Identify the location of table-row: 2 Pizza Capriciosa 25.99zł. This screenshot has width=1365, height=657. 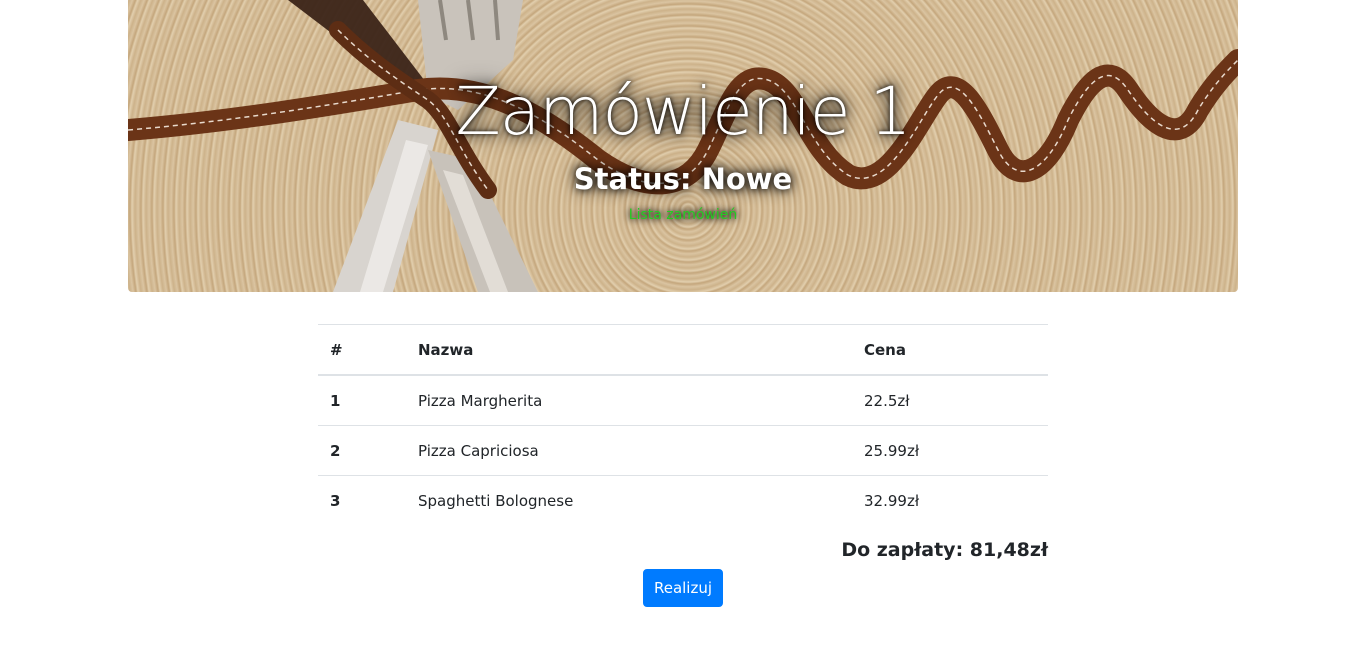
(683, 450).